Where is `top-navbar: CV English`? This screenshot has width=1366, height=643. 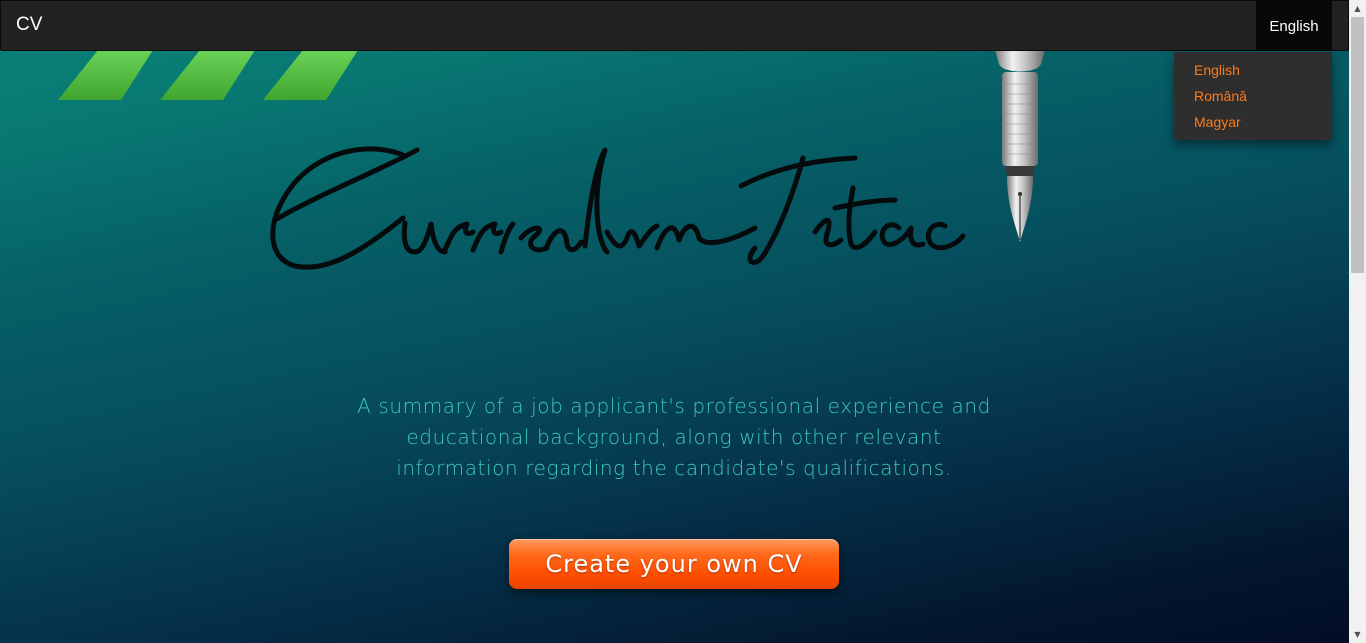
top-navbar: CV English is located at coordinates (674, 25).